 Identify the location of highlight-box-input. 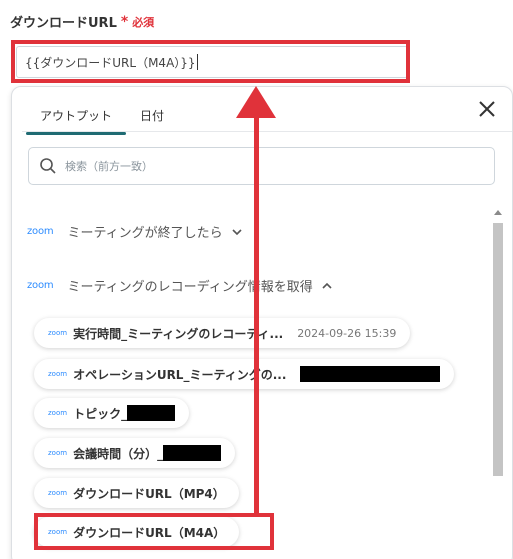
(210, 61).